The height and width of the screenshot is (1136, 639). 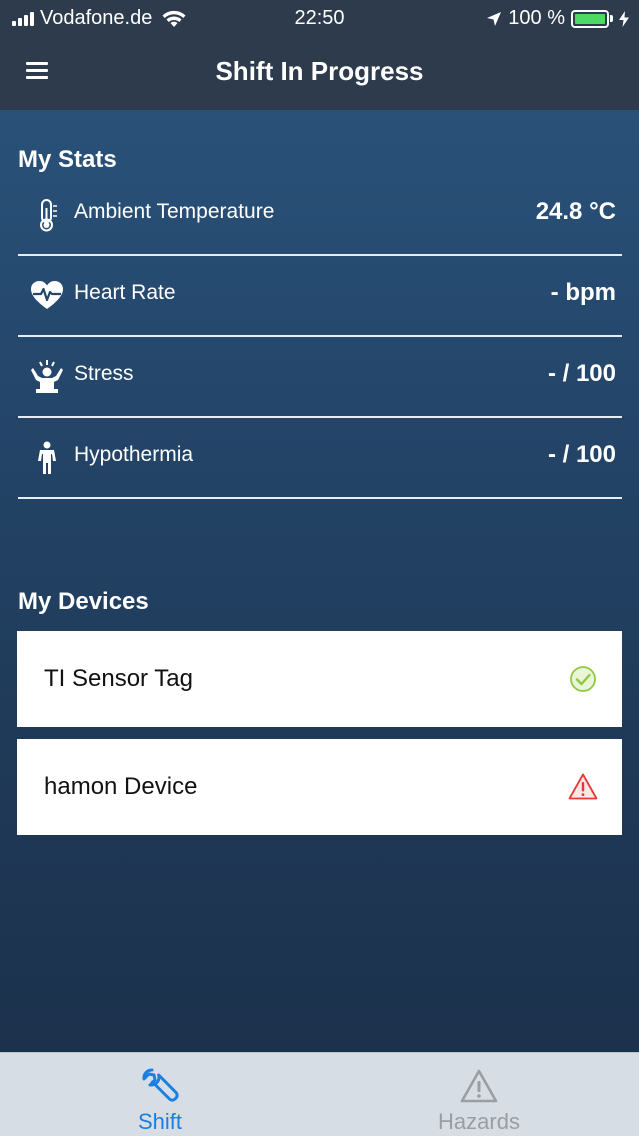 What do you see at coordinates (121, 786) in the screenshot?
I see `device-name: hamon Device` at bounding box center [121, 786].